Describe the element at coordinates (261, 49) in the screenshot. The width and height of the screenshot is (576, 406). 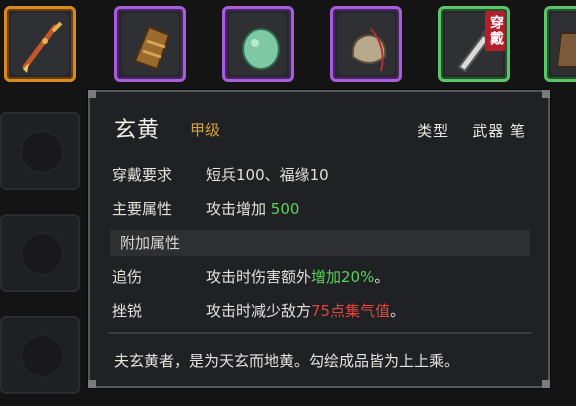
I see `jade-icon` at that location.